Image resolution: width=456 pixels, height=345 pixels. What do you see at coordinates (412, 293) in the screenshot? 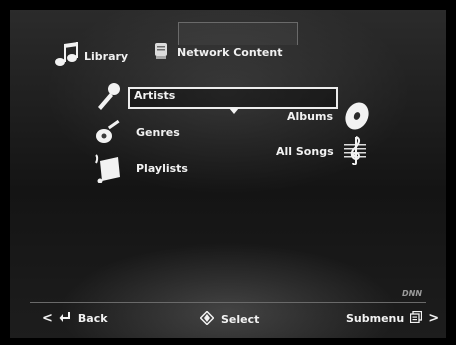
I see `dnn-logo: DNN` at bounding box center [412, 293].